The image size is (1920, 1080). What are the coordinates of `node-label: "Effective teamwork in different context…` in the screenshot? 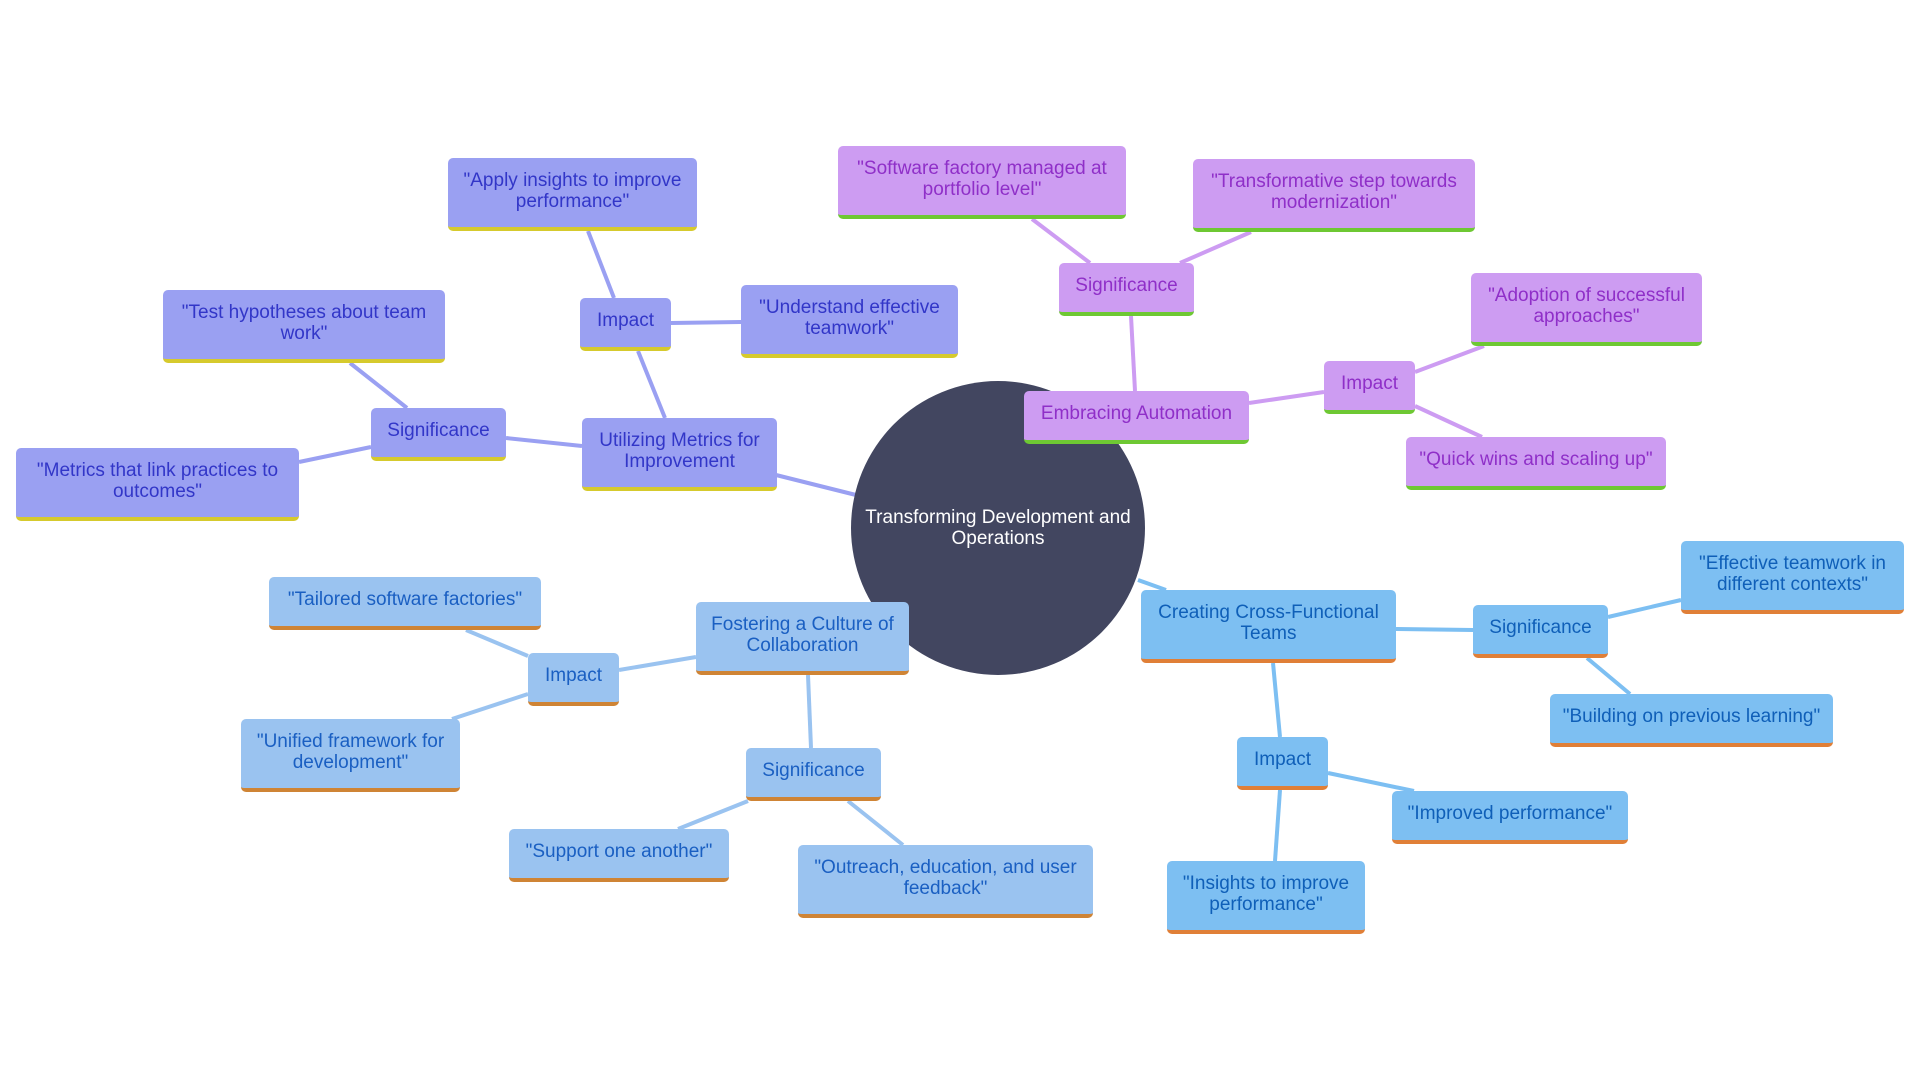 It's located at (1792, 573).